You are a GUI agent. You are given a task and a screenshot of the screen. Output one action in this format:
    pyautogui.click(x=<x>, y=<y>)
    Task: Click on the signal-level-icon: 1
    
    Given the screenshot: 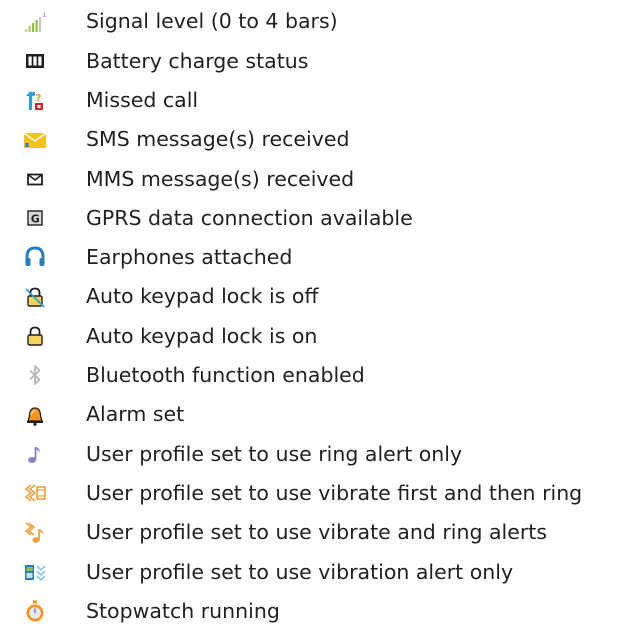 What is the action you would take?
    pyautogui.click(x=35, y=22)
    